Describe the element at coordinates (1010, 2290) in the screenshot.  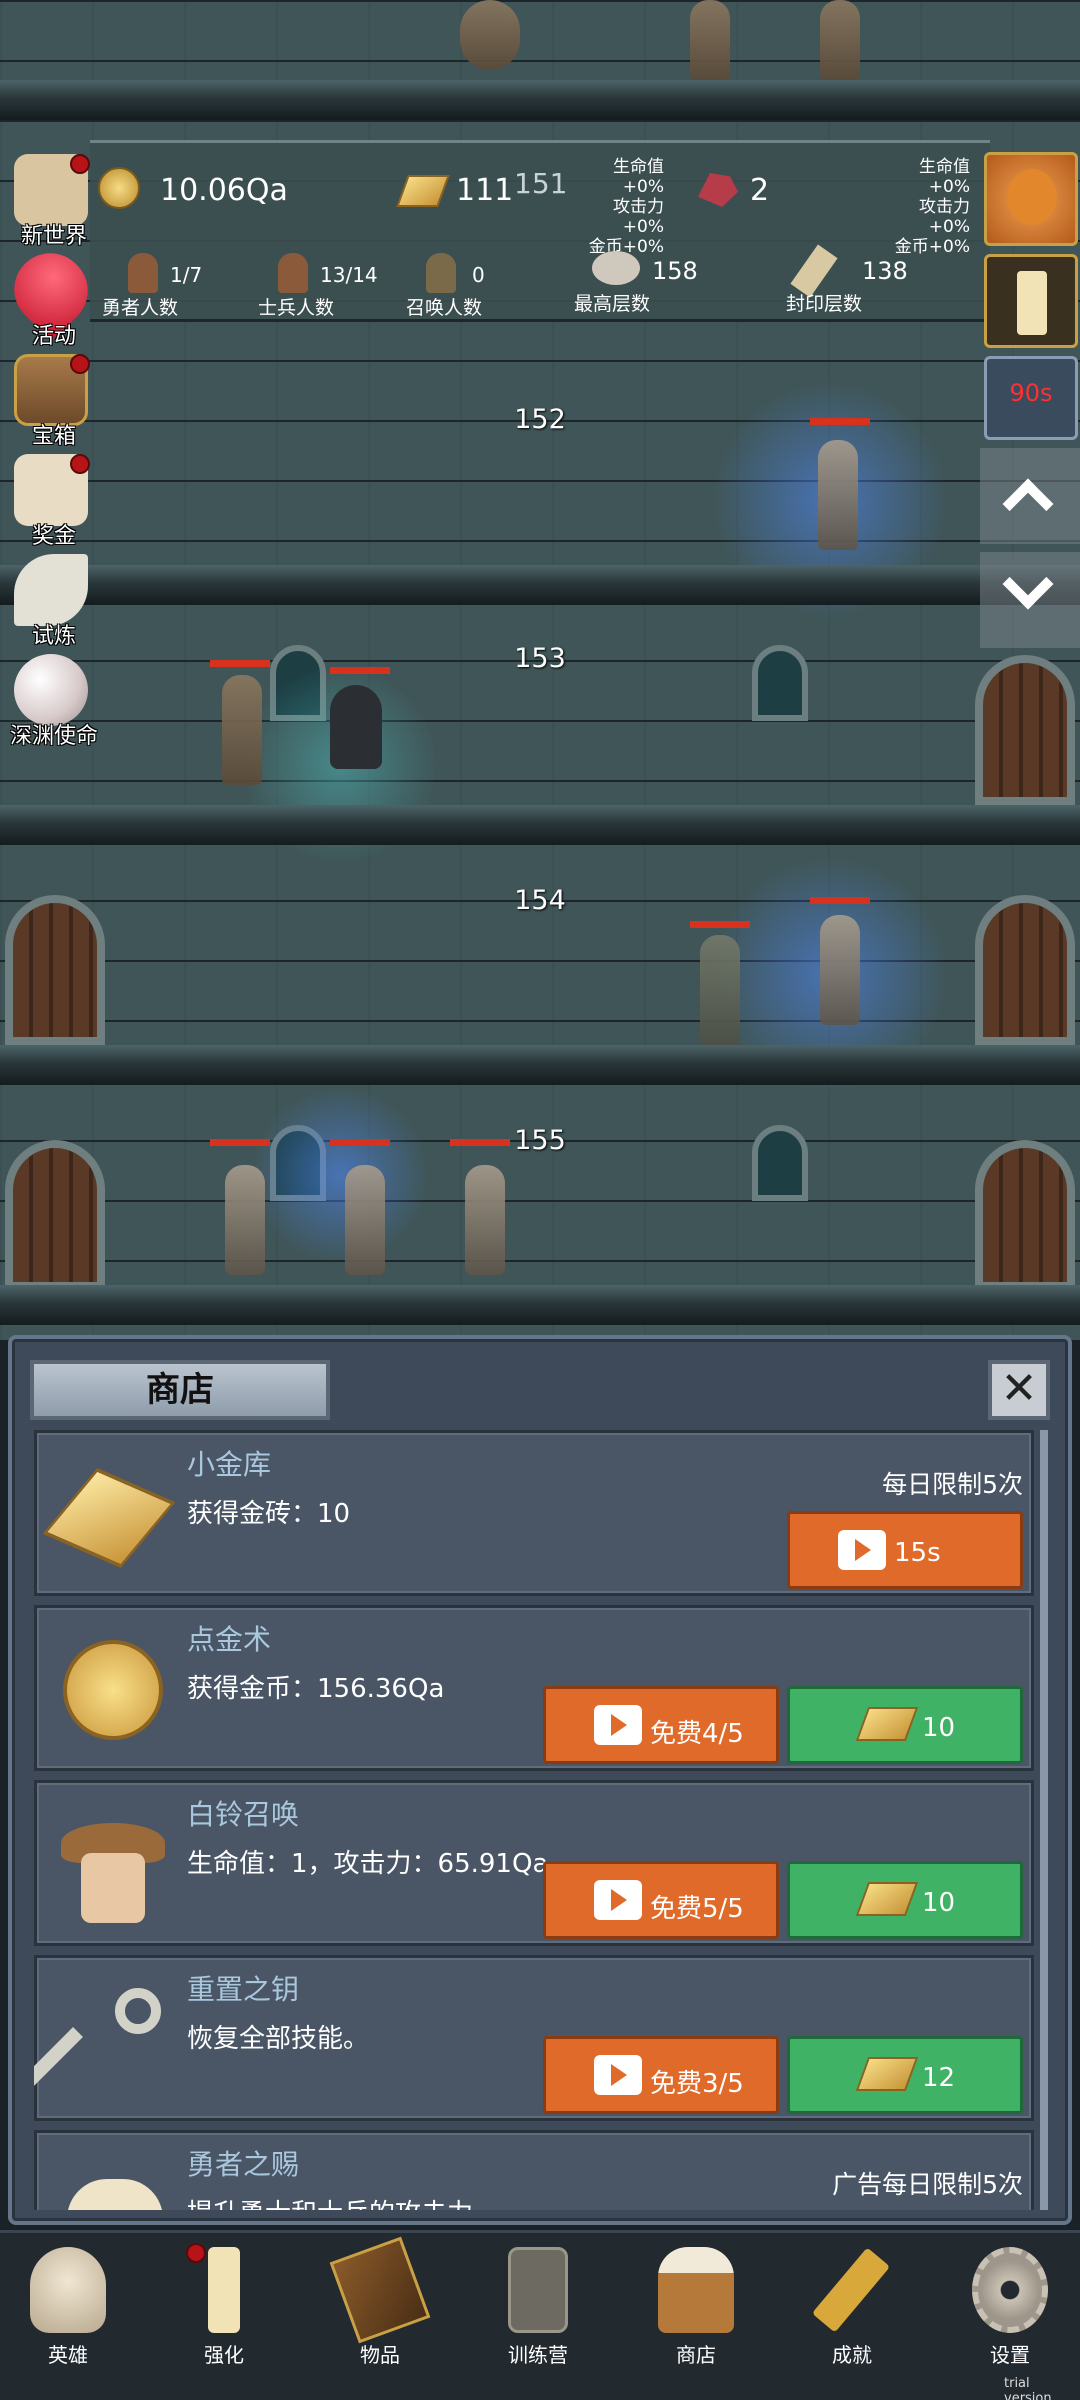
I see `gear-icon` at that location.